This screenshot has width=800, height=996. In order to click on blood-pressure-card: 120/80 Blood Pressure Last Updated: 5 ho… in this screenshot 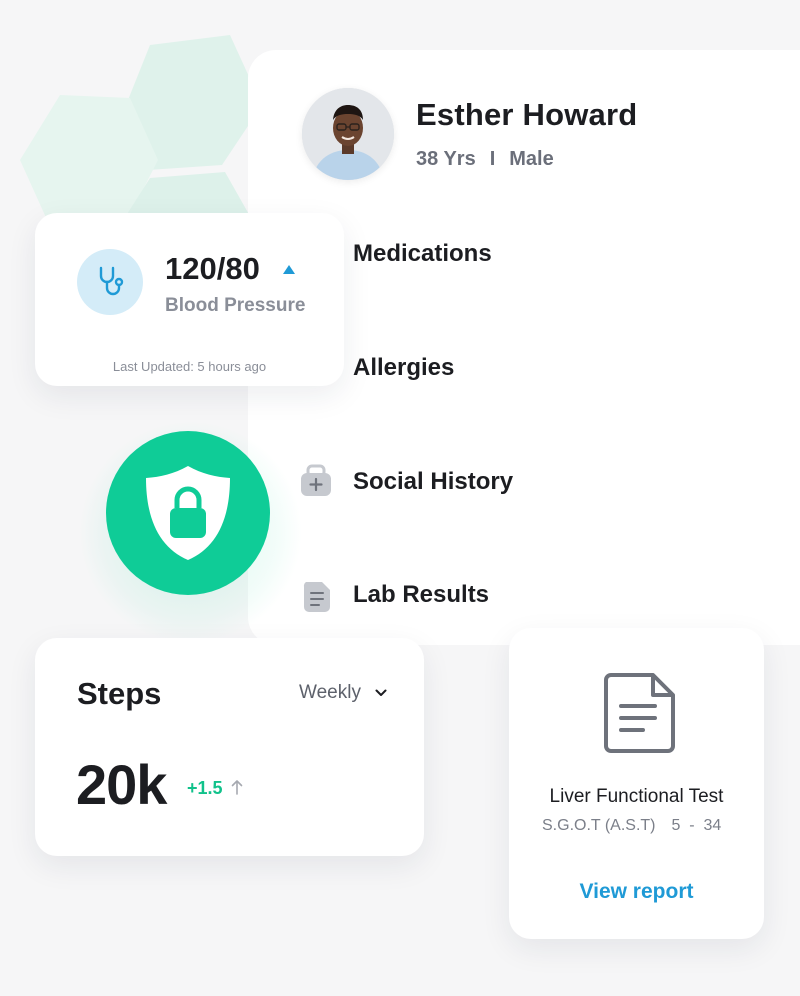, I will do `click(189, 299)`.